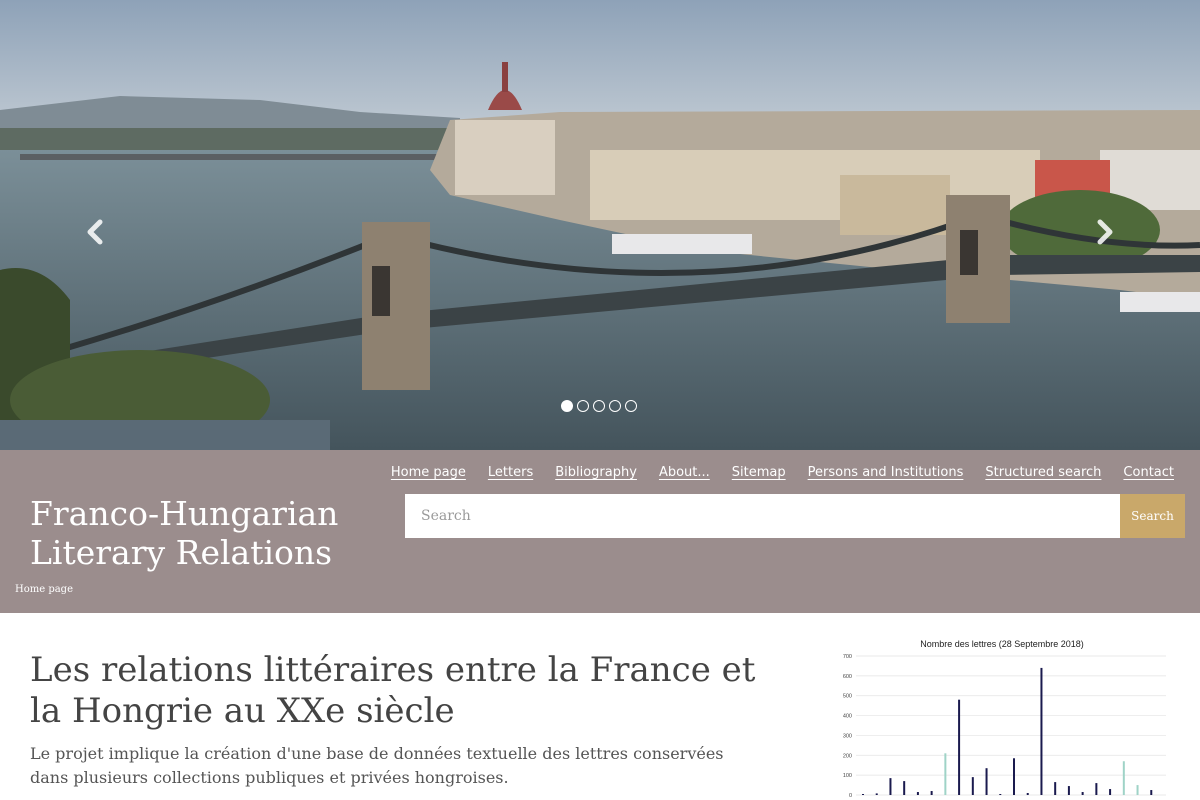 Image resolution: width=1200 pixels, height=800 pixels. I want to click on breadcrumb-current: Home page, so click(44, 589).